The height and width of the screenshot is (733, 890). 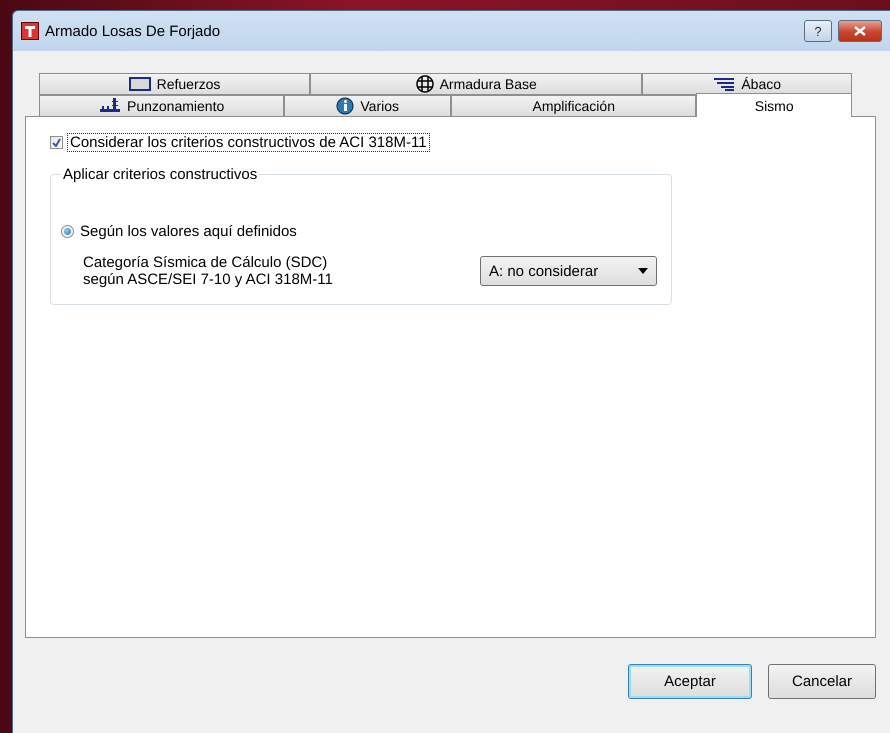 I want to click on close-button, so click(x=860, y=31).